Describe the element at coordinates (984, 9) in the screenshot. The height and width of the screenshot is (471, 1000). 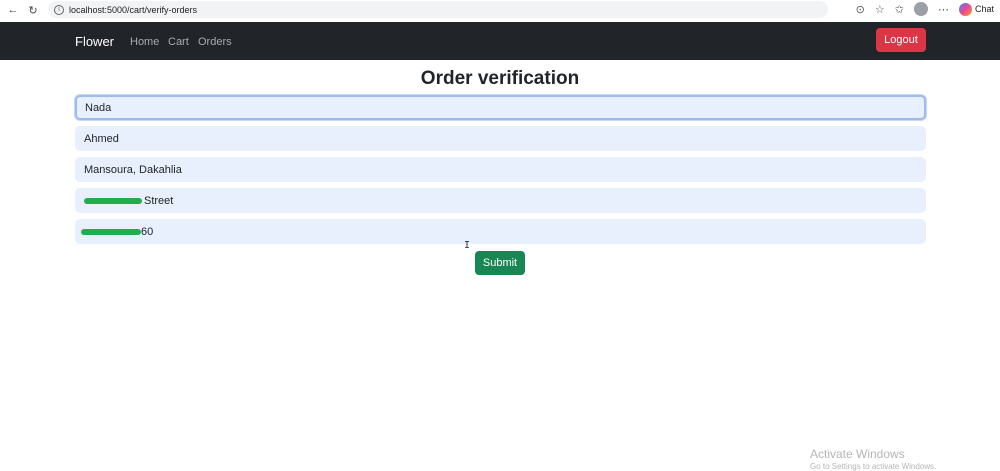
I see `chat-label: Chat` at that location.